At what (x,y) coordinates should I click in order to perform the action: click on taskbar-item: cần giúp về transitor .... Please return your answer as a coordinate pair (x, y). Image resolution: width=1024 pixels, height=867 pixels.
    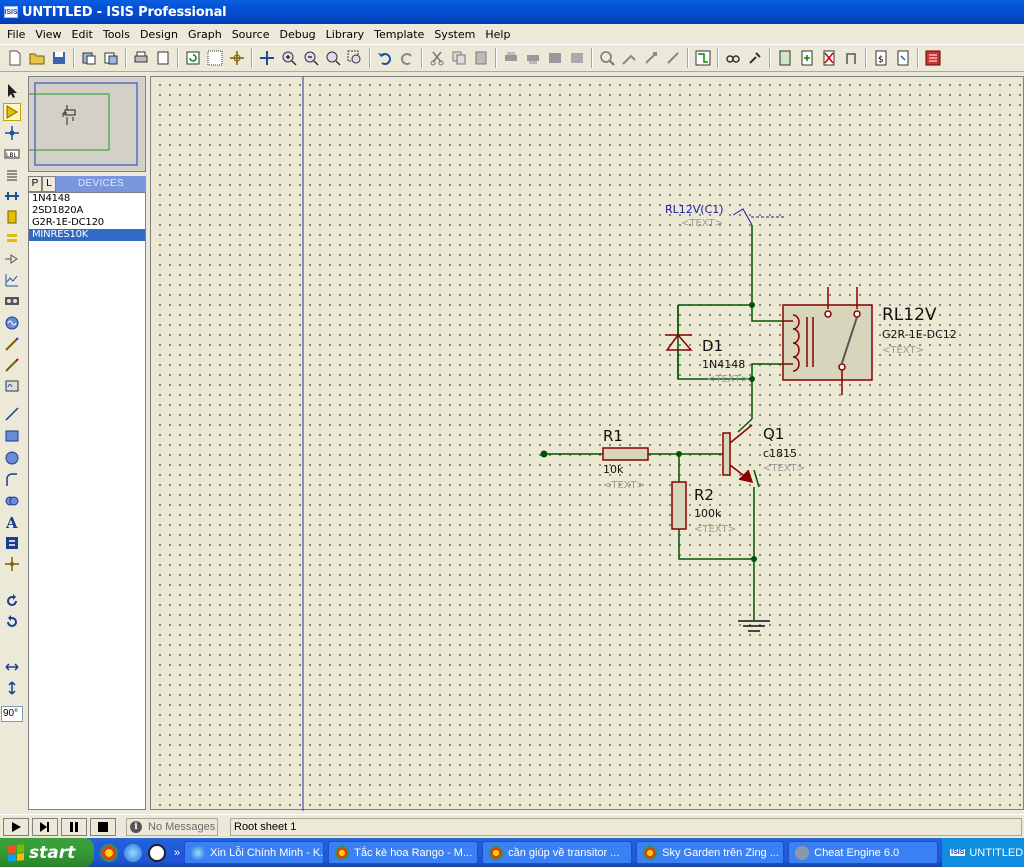
    Looking at the image, I should click on (557, 852).